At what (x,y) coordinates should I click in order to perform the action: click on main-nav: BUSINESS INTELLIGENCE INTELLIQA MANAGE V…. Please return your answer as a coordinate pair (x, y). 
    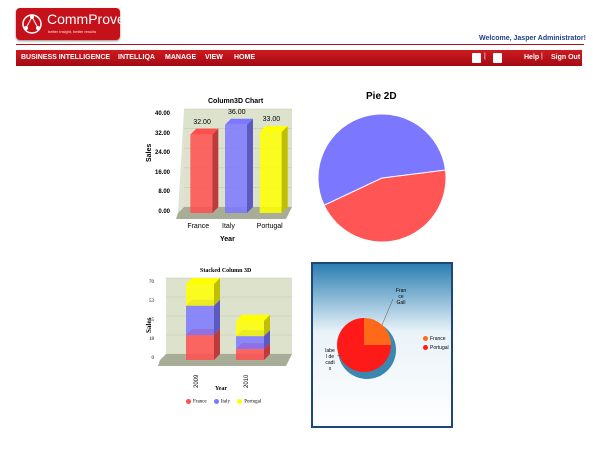
    Looking at the image, I should click on (299, 58).